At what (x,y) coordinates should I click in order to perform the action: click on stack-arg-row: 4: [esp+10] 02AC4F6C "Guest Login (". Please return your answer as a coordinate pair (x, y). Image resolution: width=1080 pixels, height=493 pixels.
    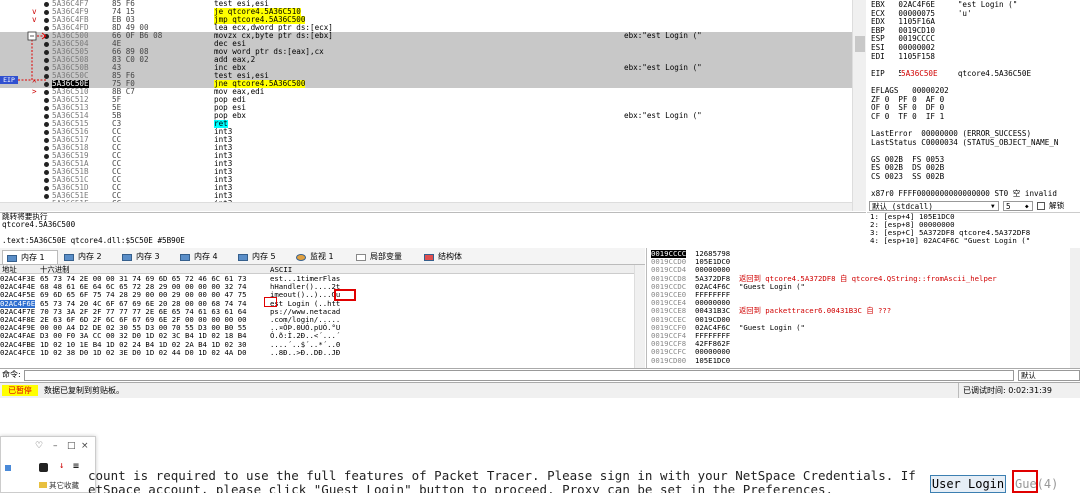
    Looking at the image, I should click on (973, 241).